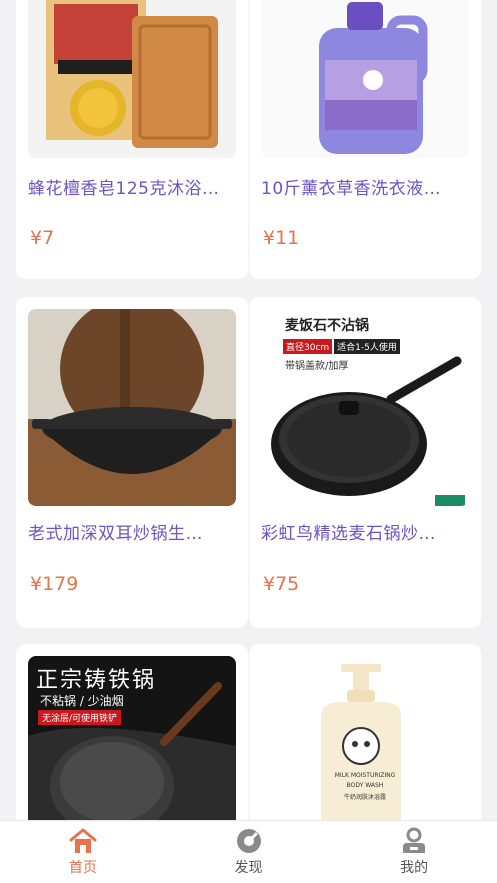 This screenshot has width=497, height=883. I want to click on bodywash-label-en2: BODY WASH, so click(365, 785).